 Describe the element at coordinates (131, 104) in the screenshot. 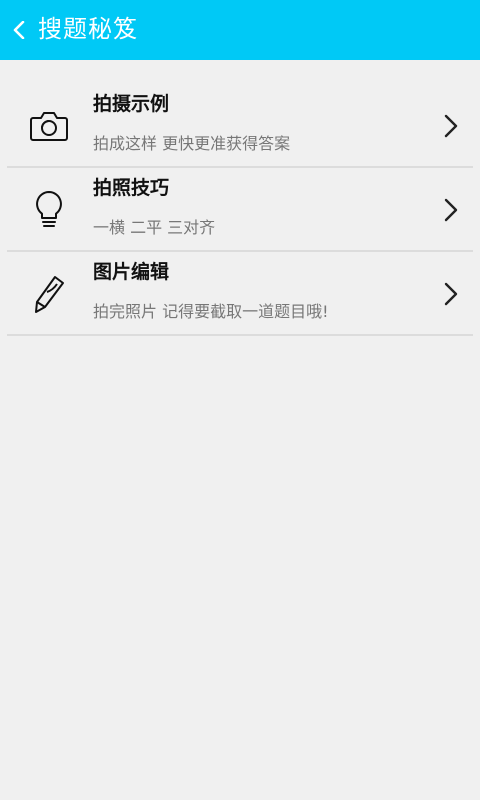

I see `item-title: 拍摄示例` at that location.